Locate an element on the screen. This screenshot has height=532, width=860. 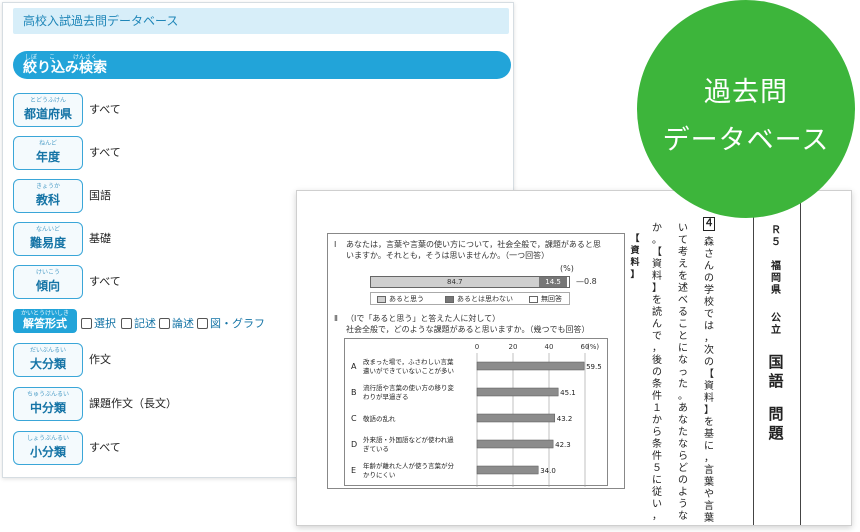
vertical-glyph: ど is located at coordinates (683, 468).